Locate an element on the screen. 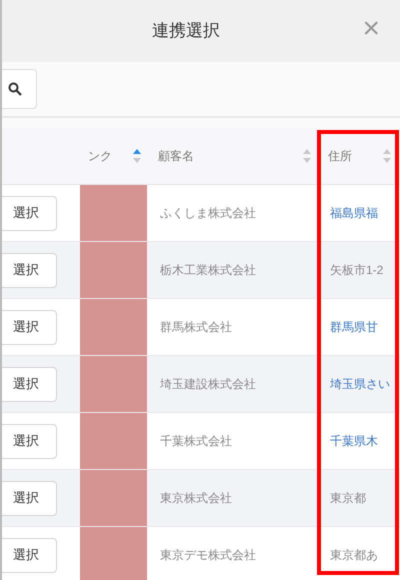  customer-name: 東京デモ株式会社 is located at coordinates (208, 555).